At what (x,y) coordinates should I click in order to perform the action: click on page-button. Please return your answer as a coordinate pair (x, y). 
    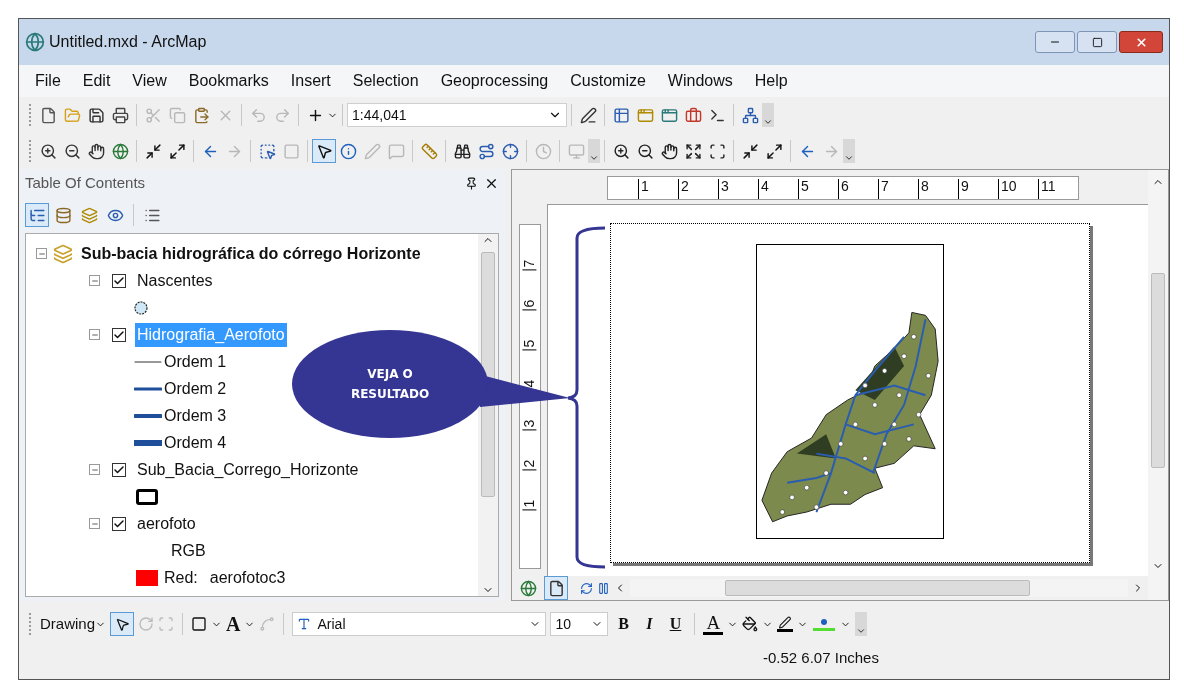
    Looking at the image, I should click on (556, 588).